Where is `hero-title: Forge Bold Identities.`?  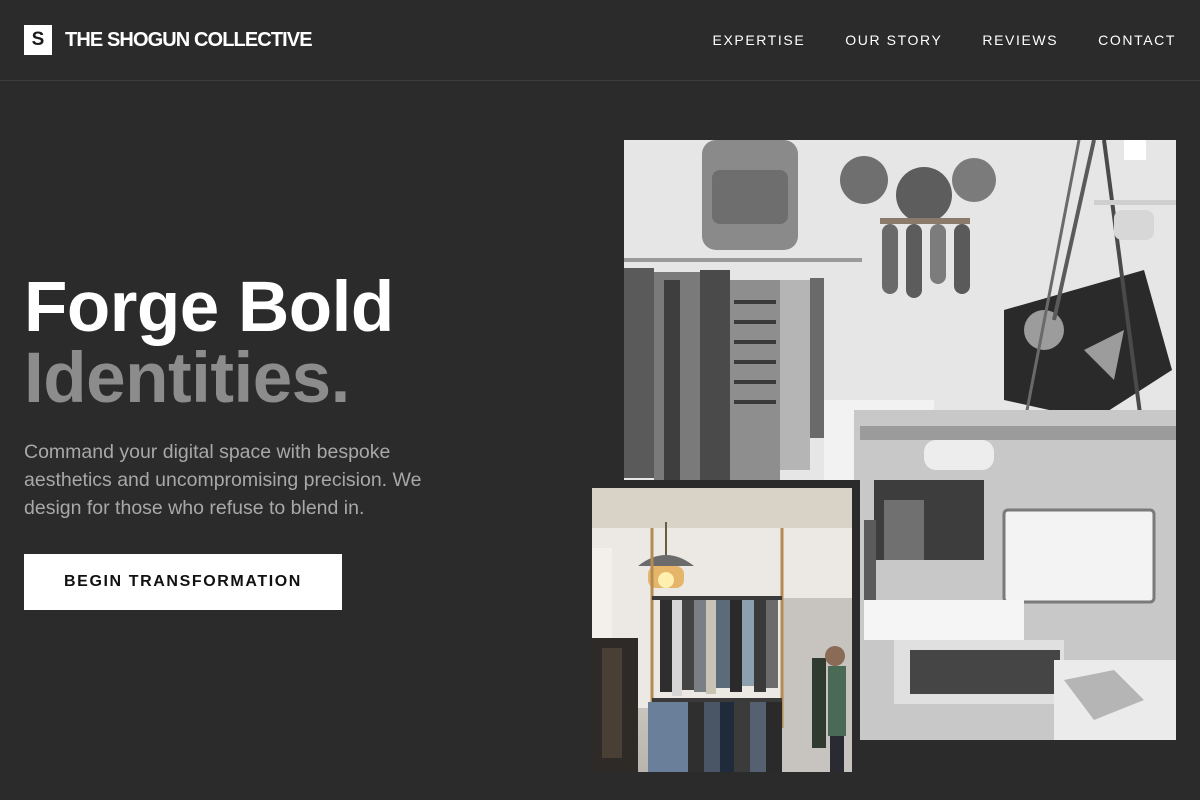 hero-title: Forge Bold Identities. is located at coordinates (209, 343).